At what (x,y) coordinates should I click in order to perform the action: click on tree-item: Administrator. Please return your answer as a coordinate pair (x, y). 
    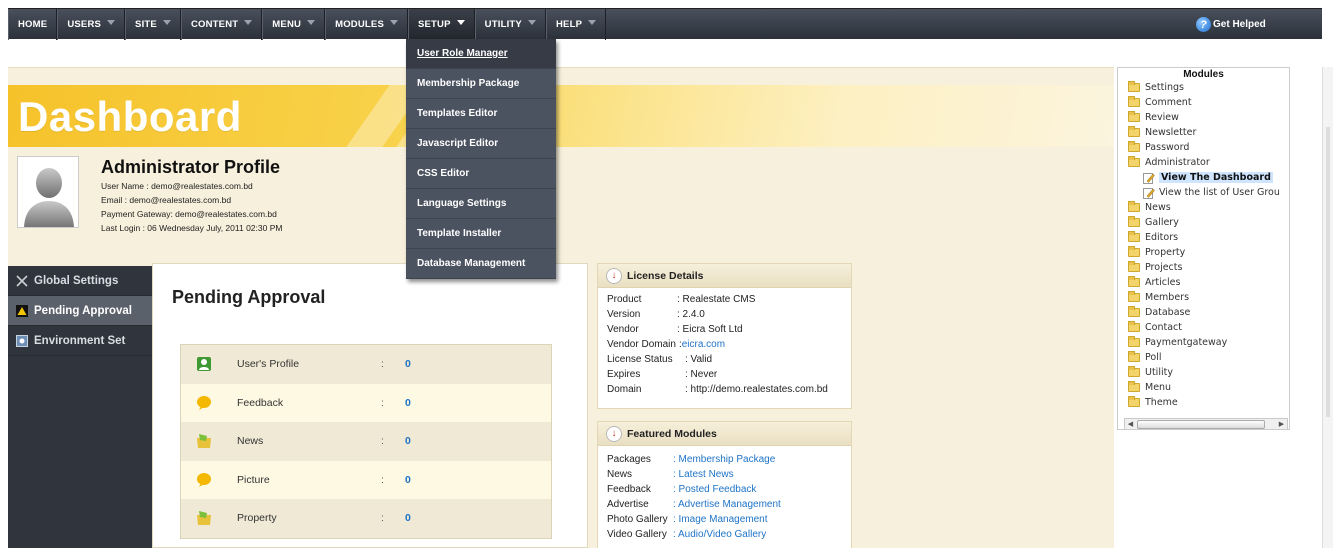
    Looking at the image, I should click on (1203, 162).